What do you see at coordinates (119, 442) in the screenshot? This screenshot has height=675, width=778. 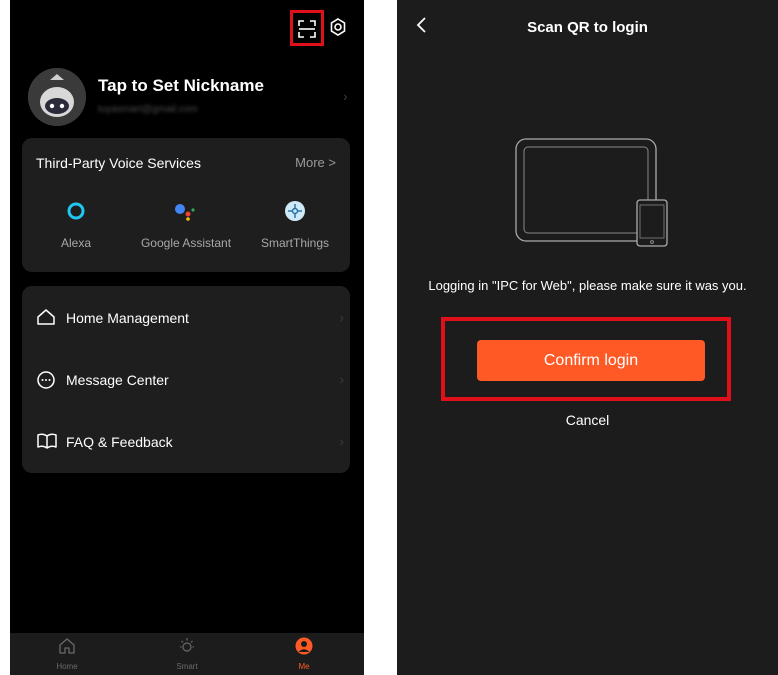 I see `menu-label: FAQ & Feedback` at bounding box center [119, 442].